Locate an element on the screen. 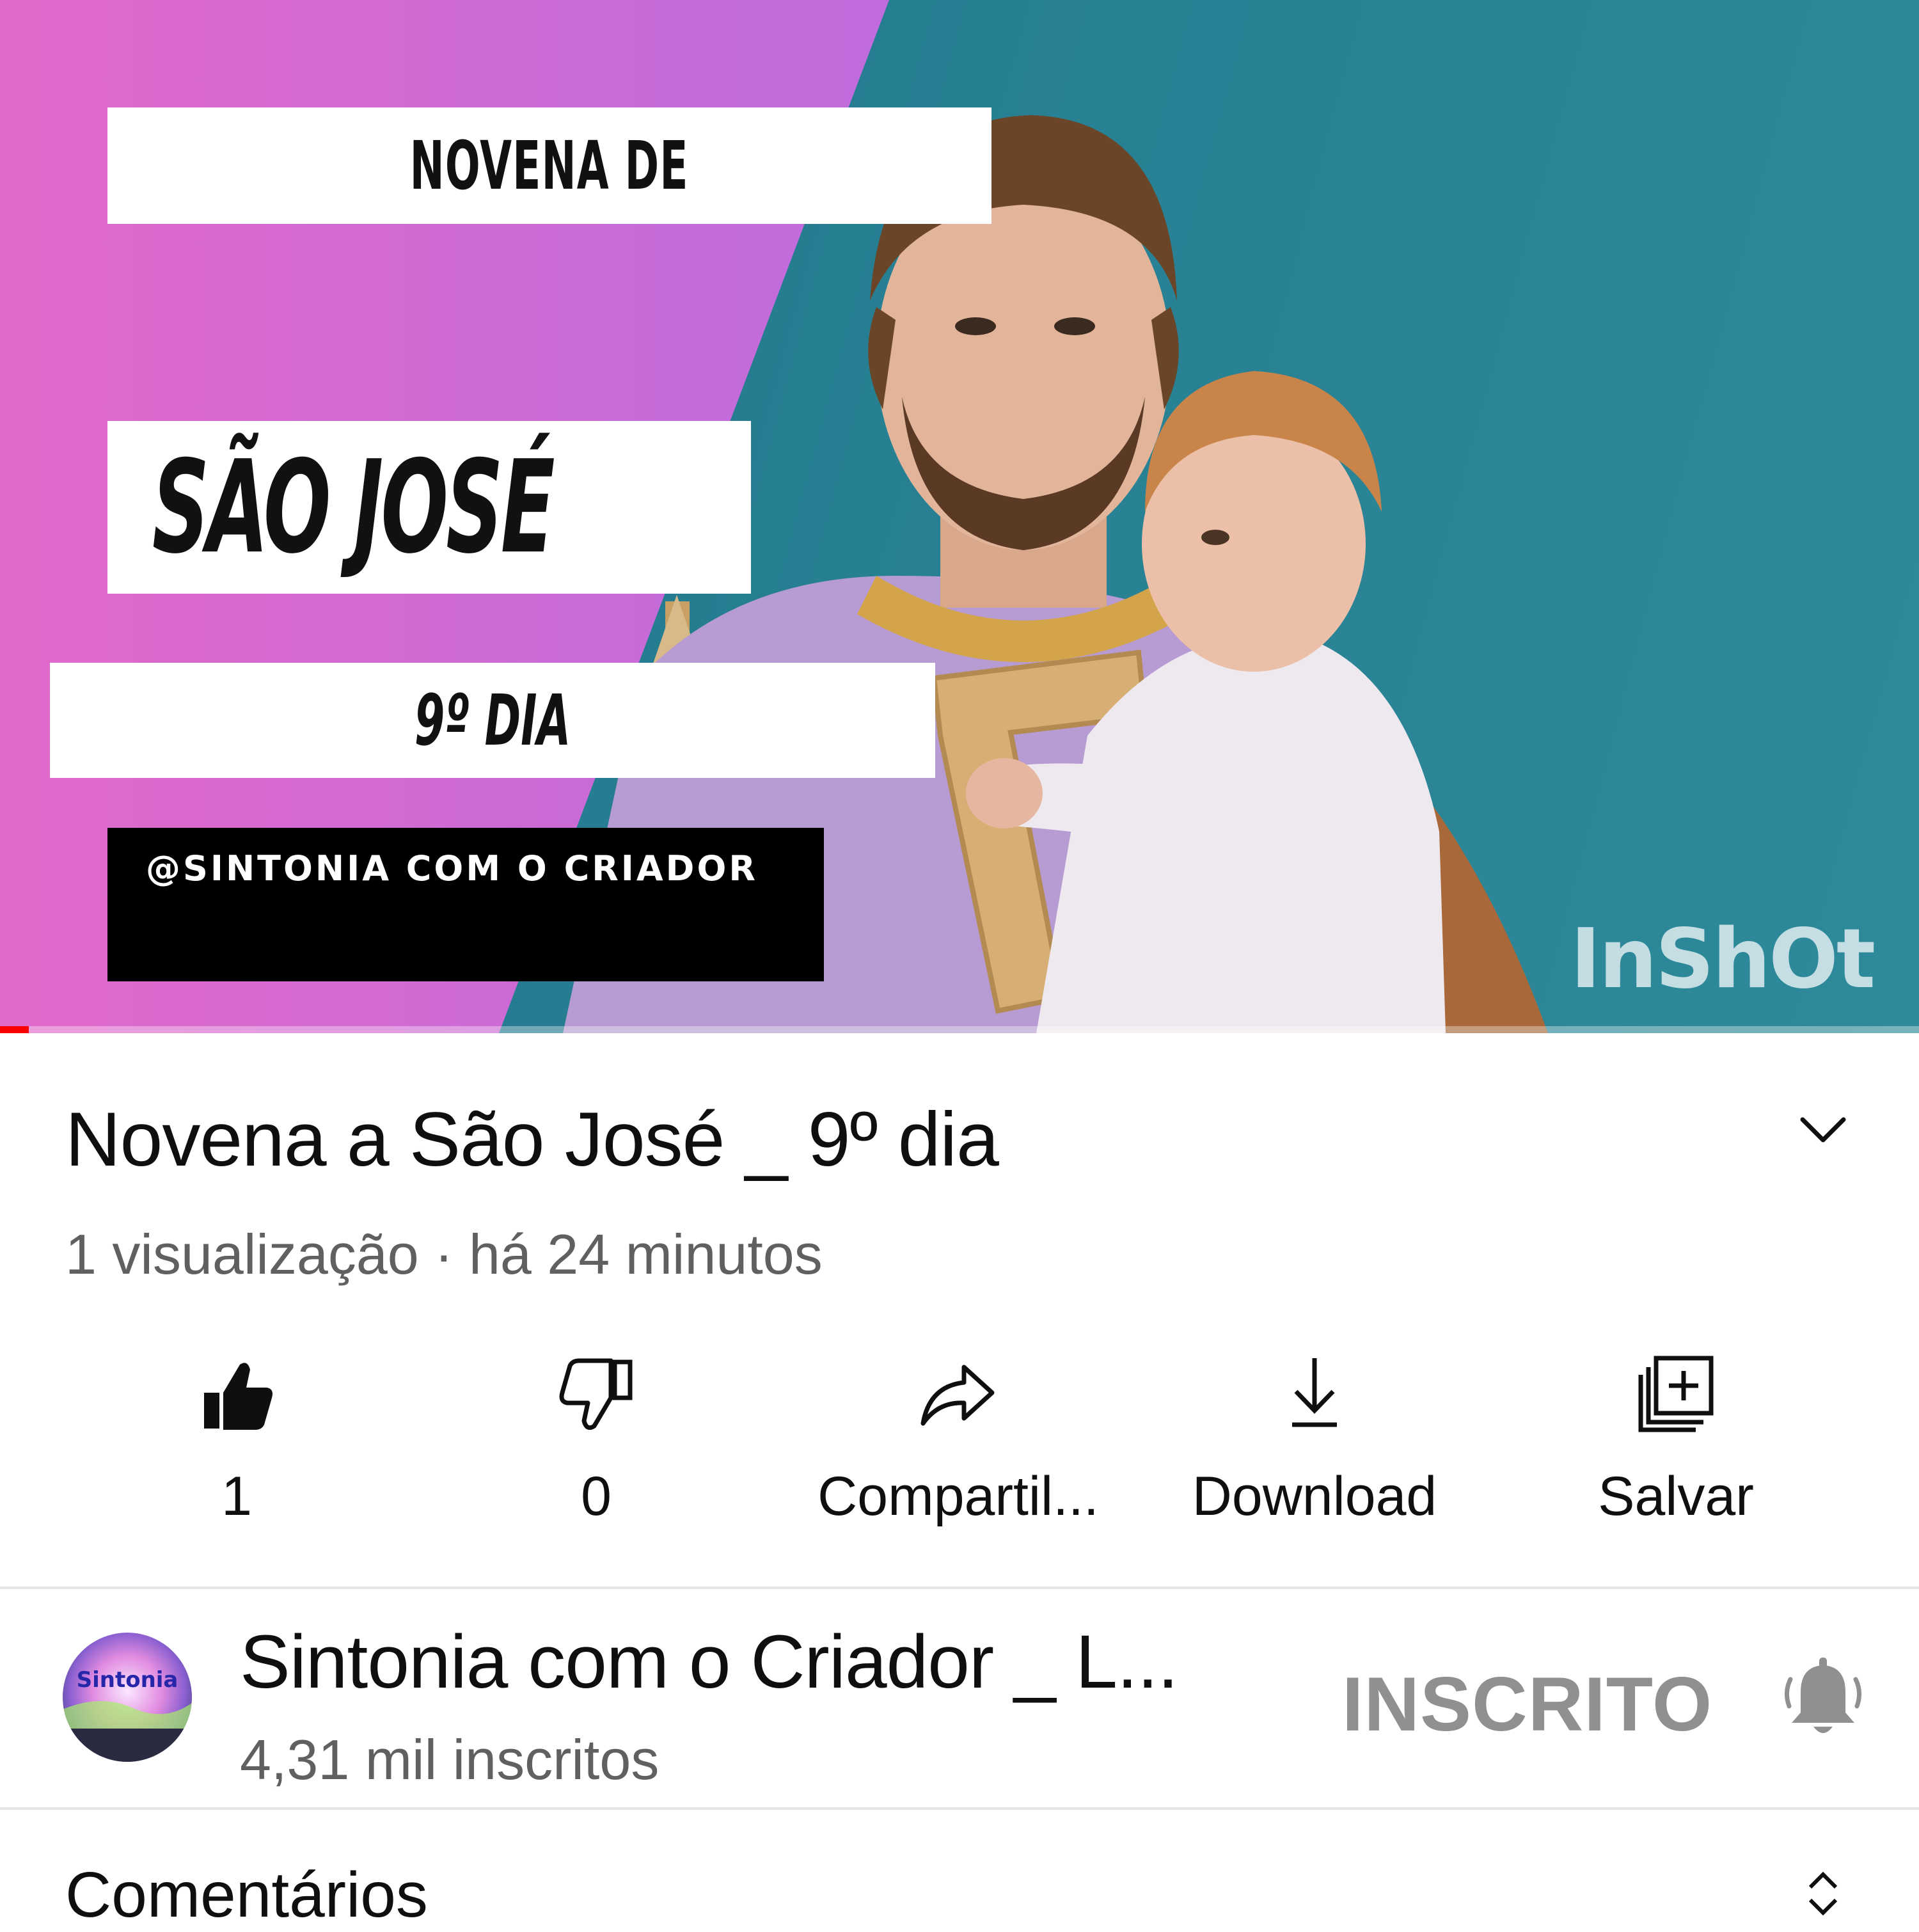  thumbnail-label-dia: 9º DIA is located at coordinates (493, 720).